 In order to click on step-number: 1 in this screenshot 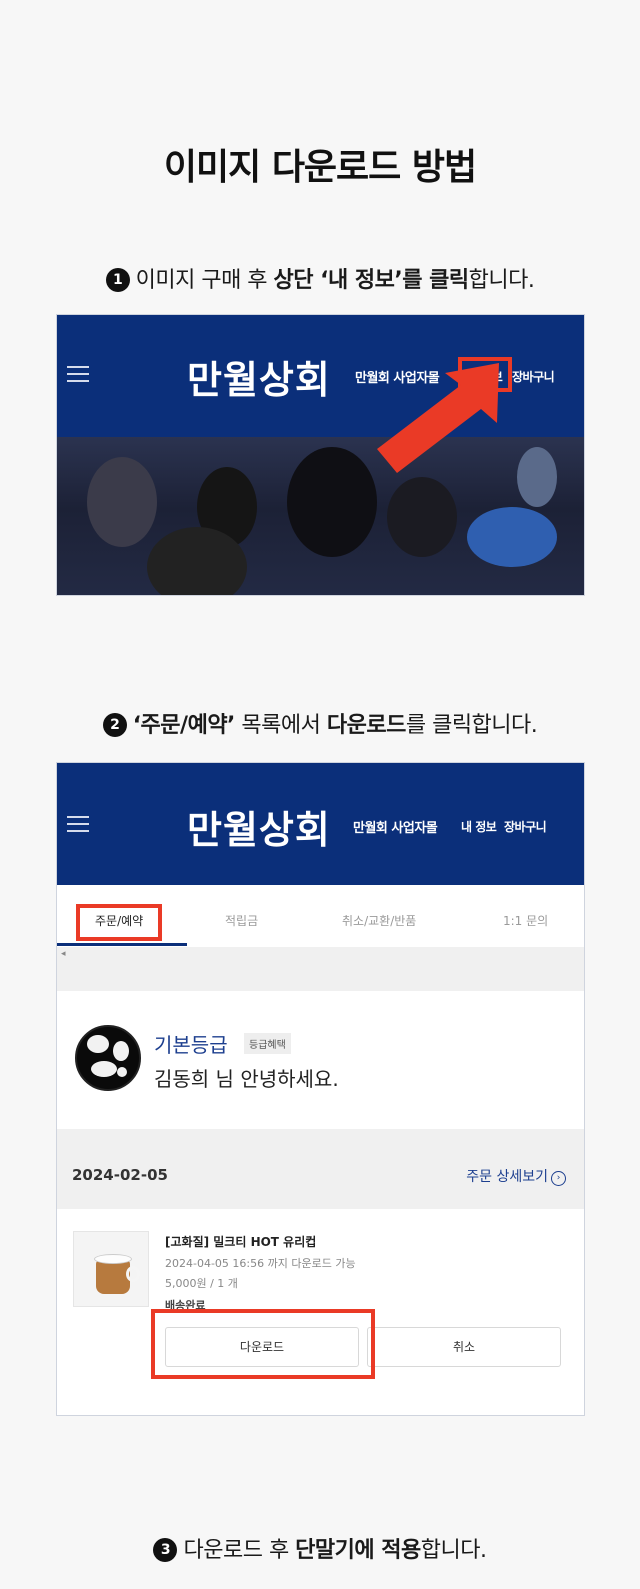, I will do `click(117, 280)`.